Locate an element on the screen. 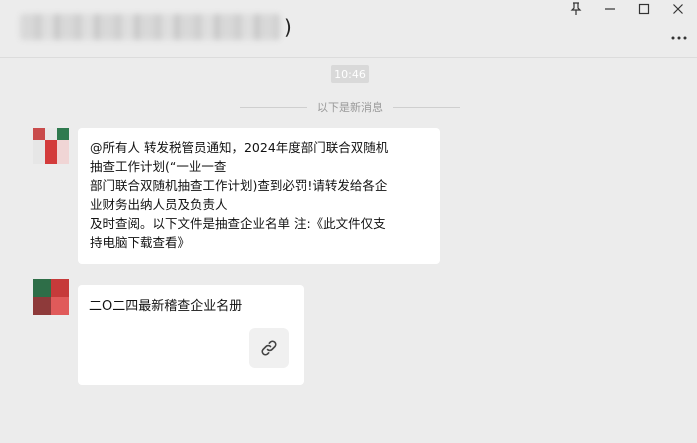 This screenshot has width=697, height=443. minimize-icon is located at coordinates (610, 9).